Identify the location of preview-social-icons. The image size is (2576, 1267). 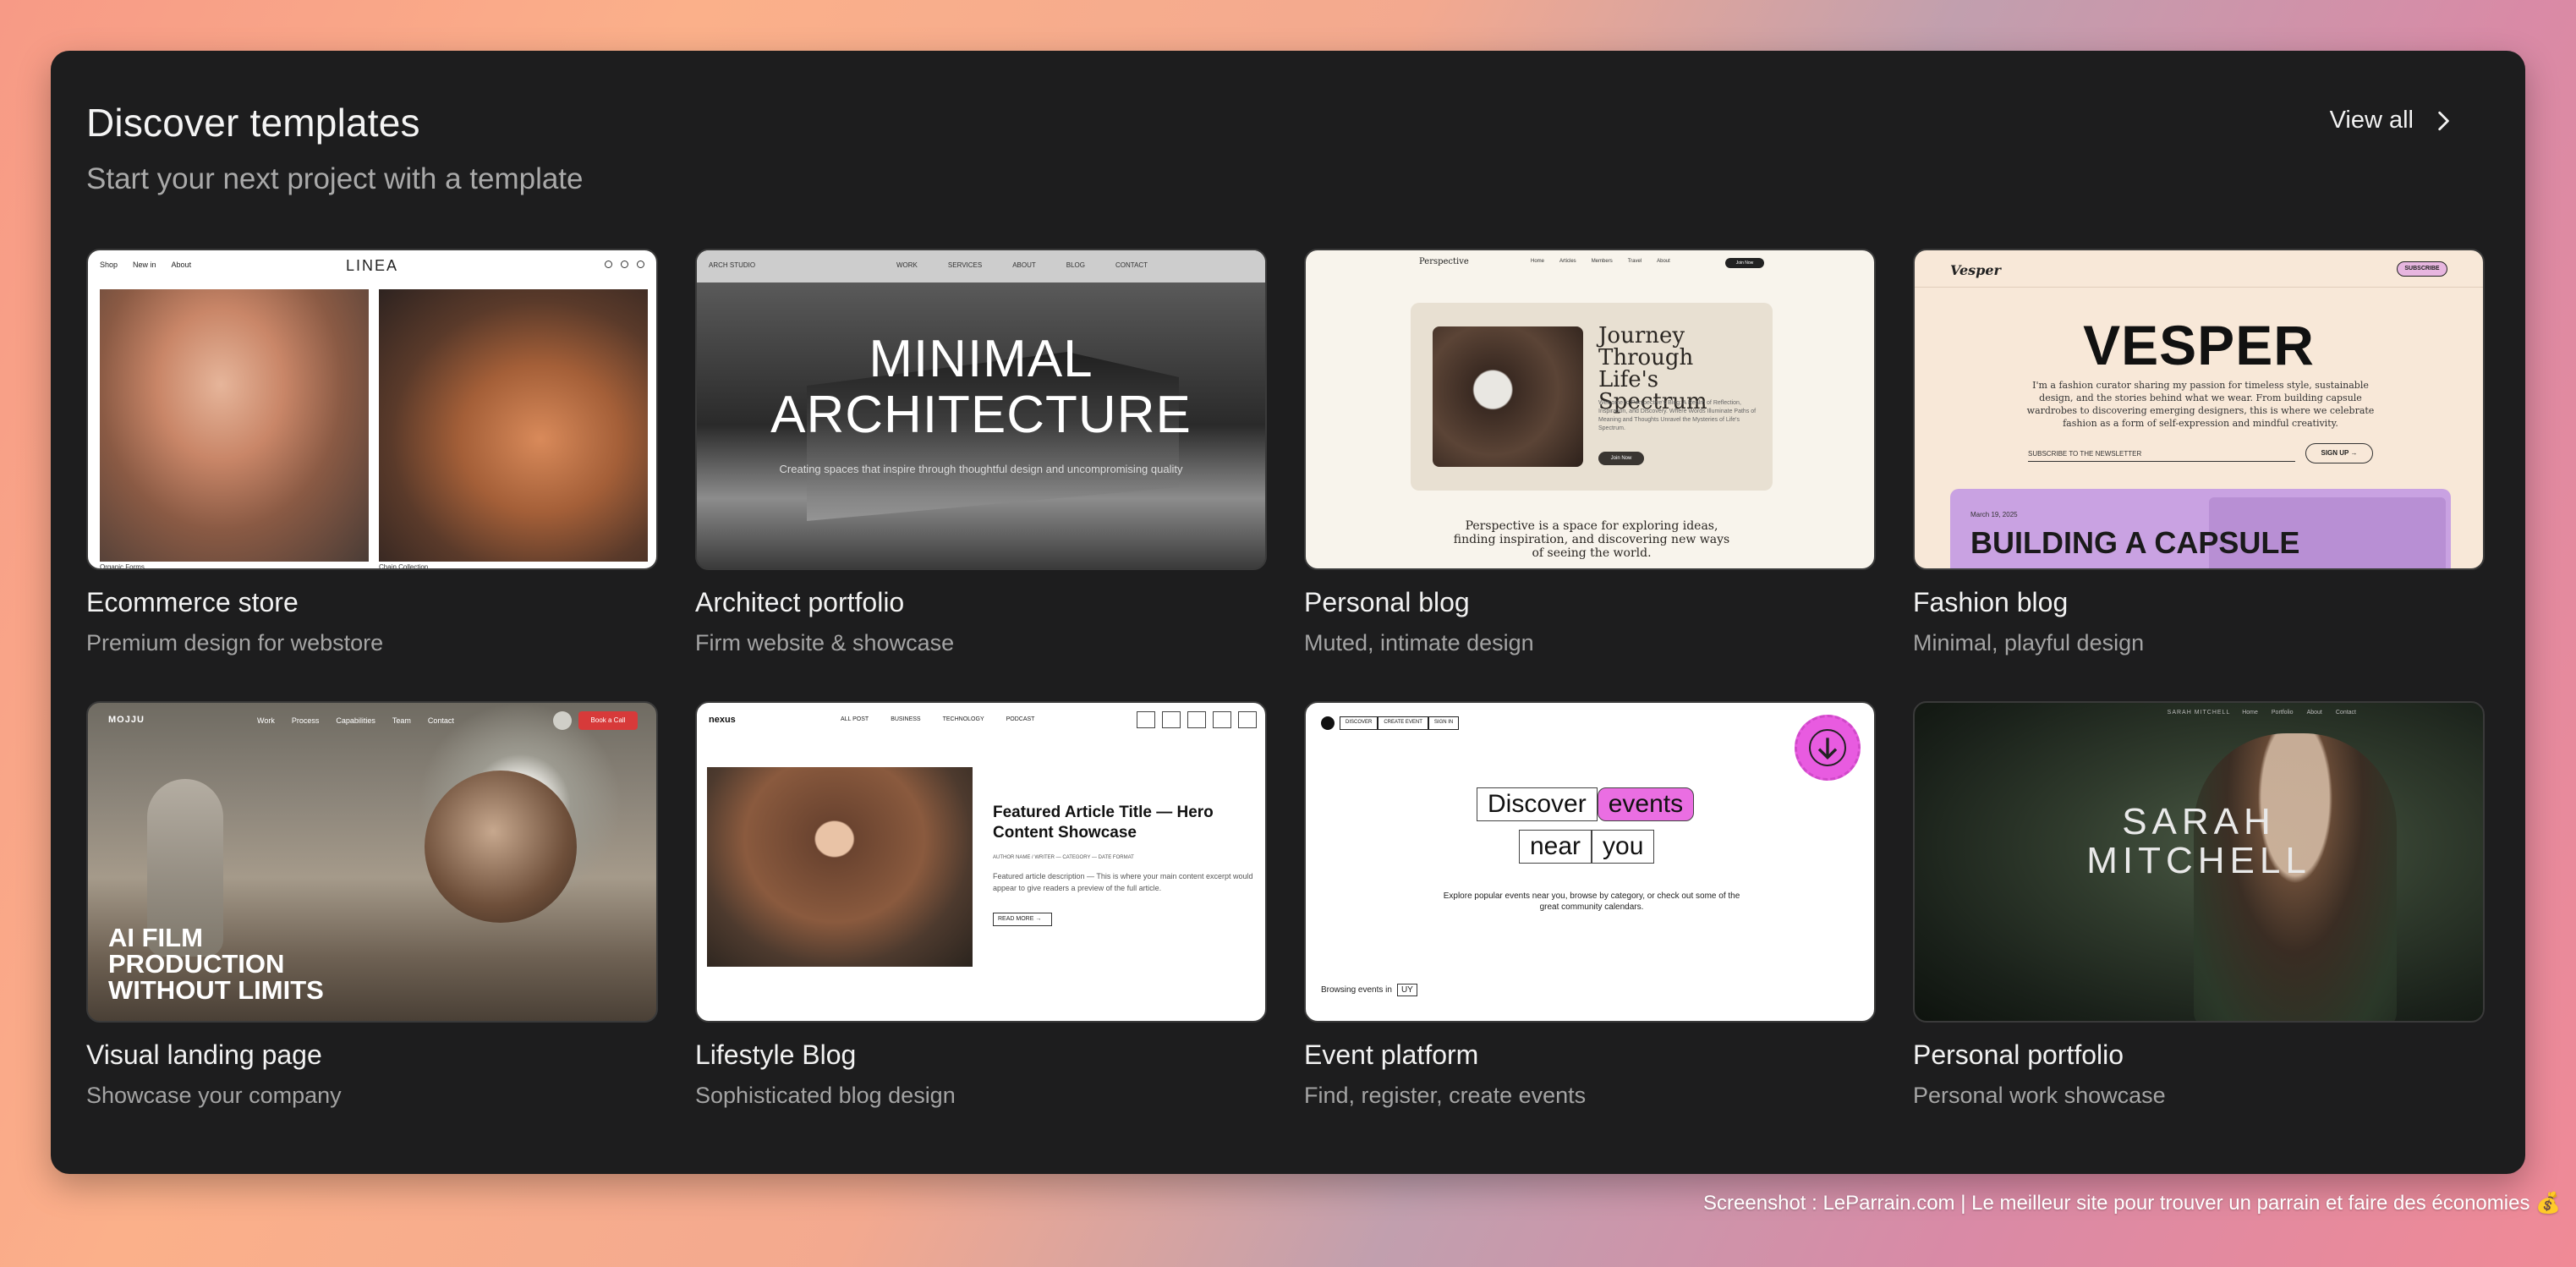
(1197, 720).